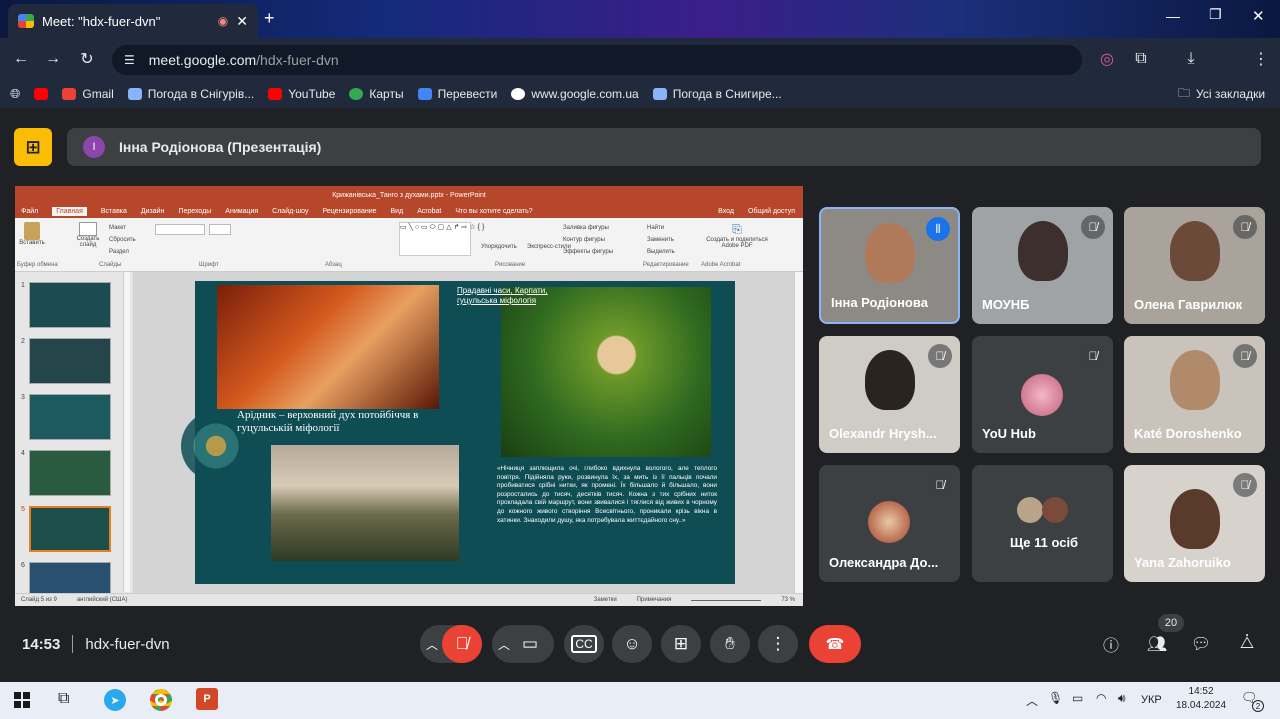  What do you see at coordinates (153, 211) in the screenshot?
I see `ppt-tab: Дизайн` at bounding box center [153, 211].